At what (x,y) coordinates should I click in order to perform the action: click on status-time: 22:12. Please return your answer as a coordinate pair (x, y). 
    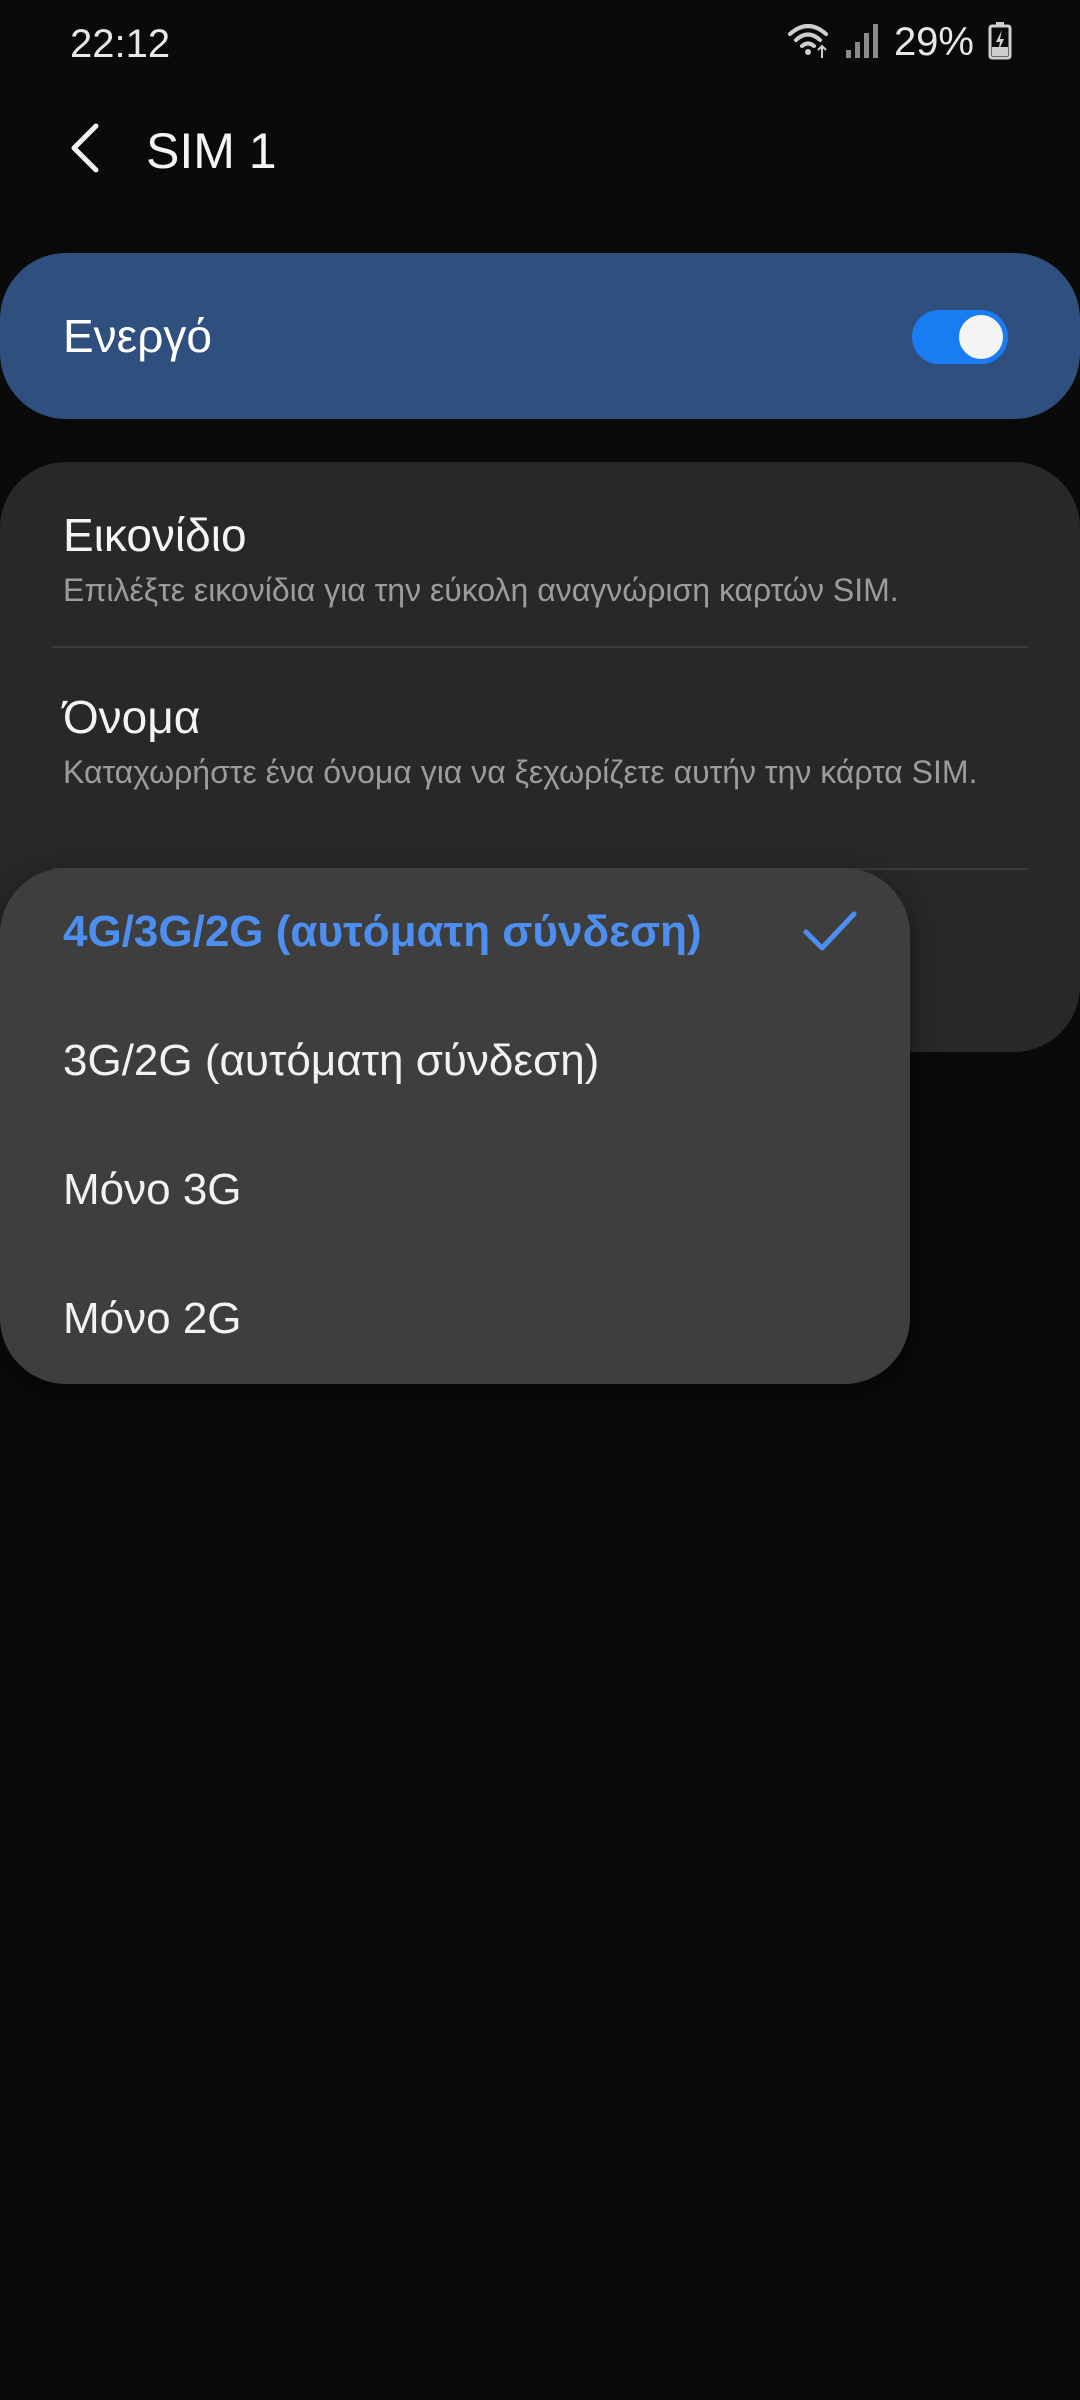
    Looking at the image, I should click on (120, 44).